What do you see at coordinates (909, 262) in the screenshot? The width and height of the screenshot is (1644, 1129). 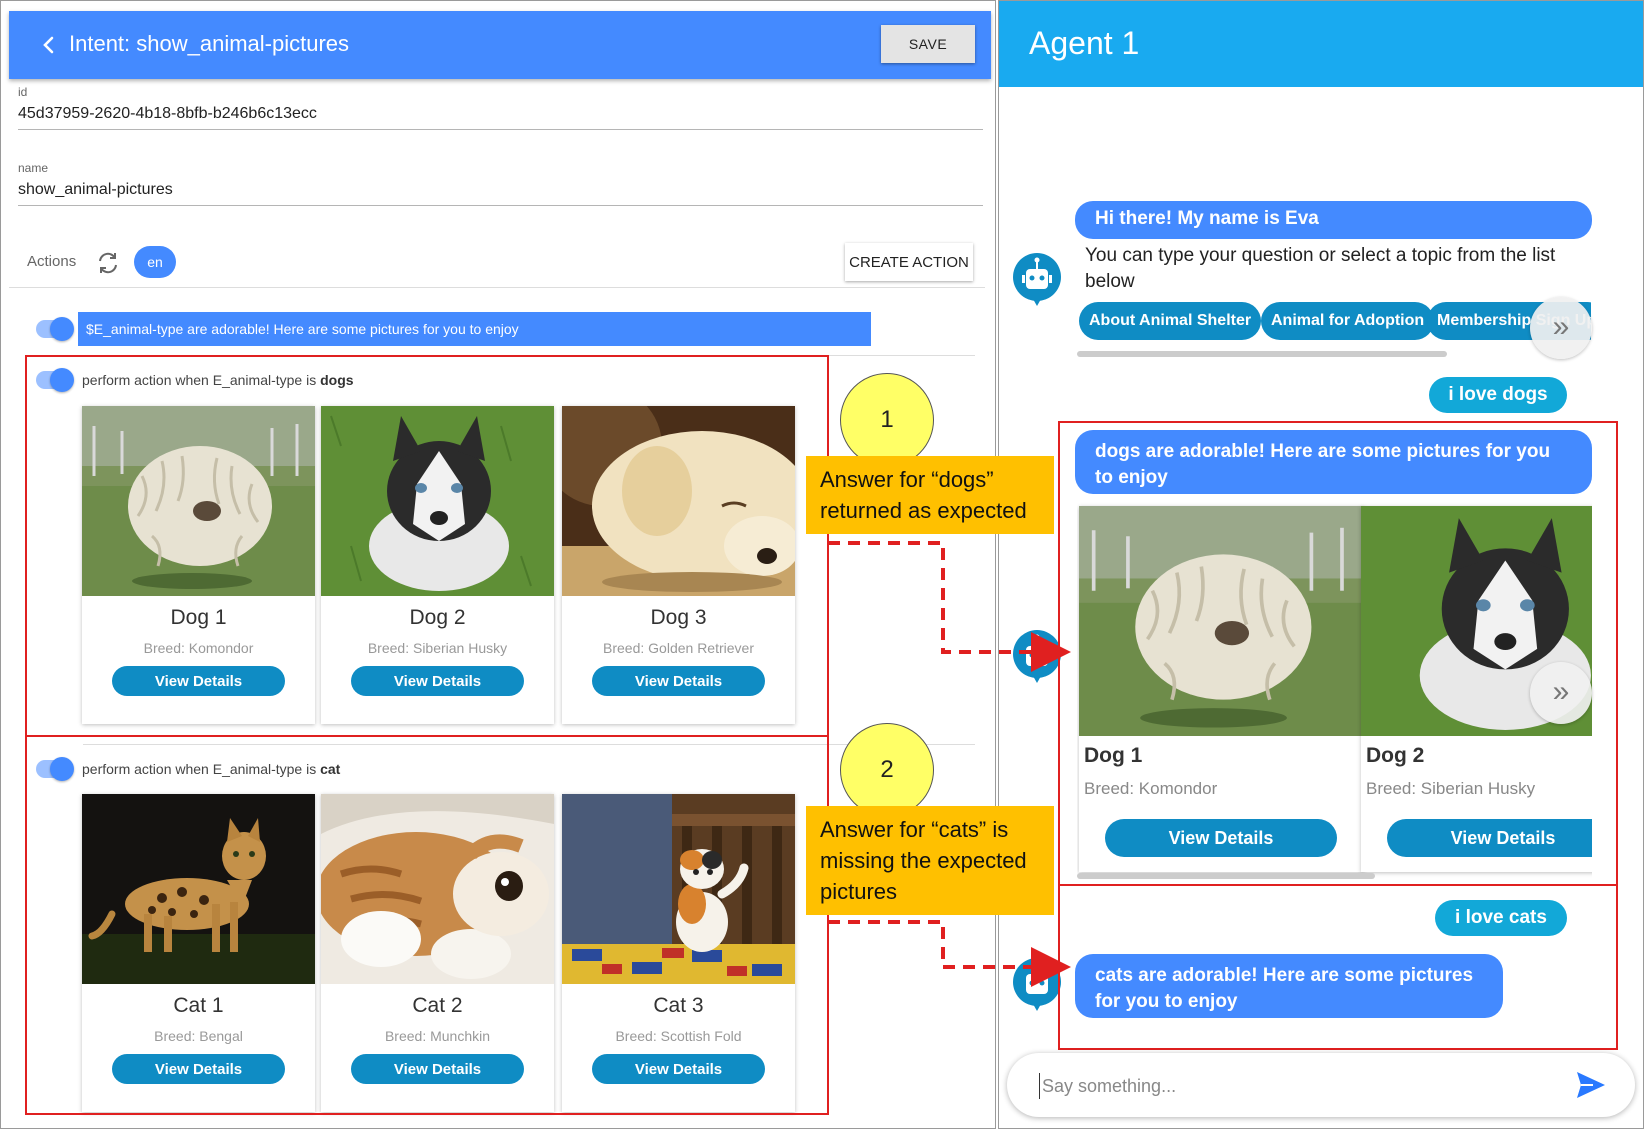 I see `create-action-button: CREATE ACTION` at bounding box center [909, 262].